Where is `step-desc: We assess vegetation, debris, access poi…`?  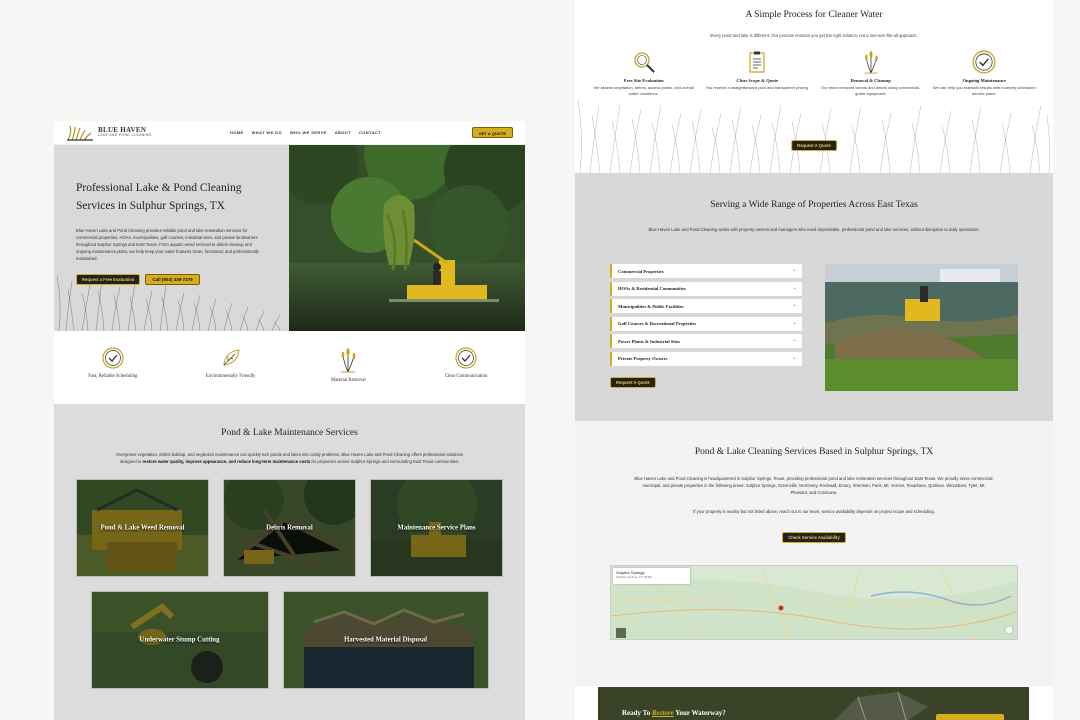
step-desc: We assess vegetation, debris, access poi… is located at coordinates (643, 90).